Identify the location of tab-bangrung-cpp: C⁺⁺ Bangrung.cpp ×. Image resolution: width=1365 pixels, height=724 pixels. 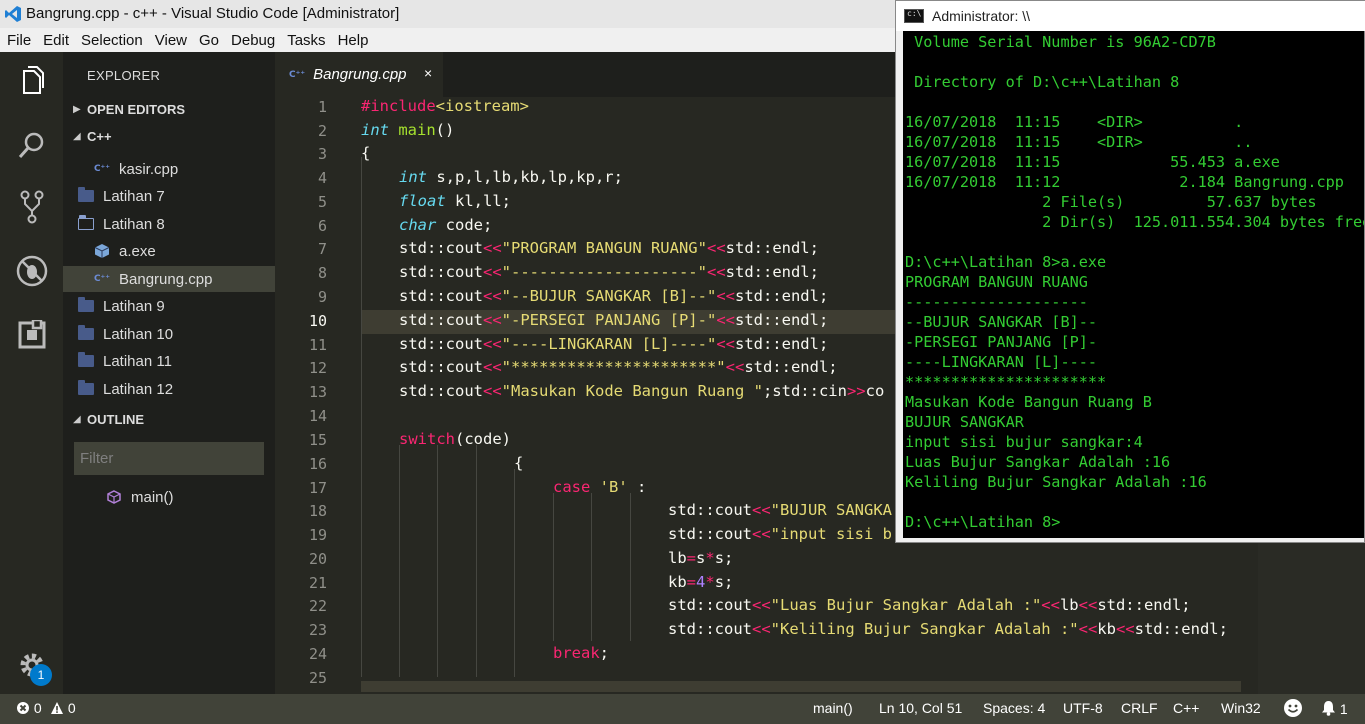
(359, 74).